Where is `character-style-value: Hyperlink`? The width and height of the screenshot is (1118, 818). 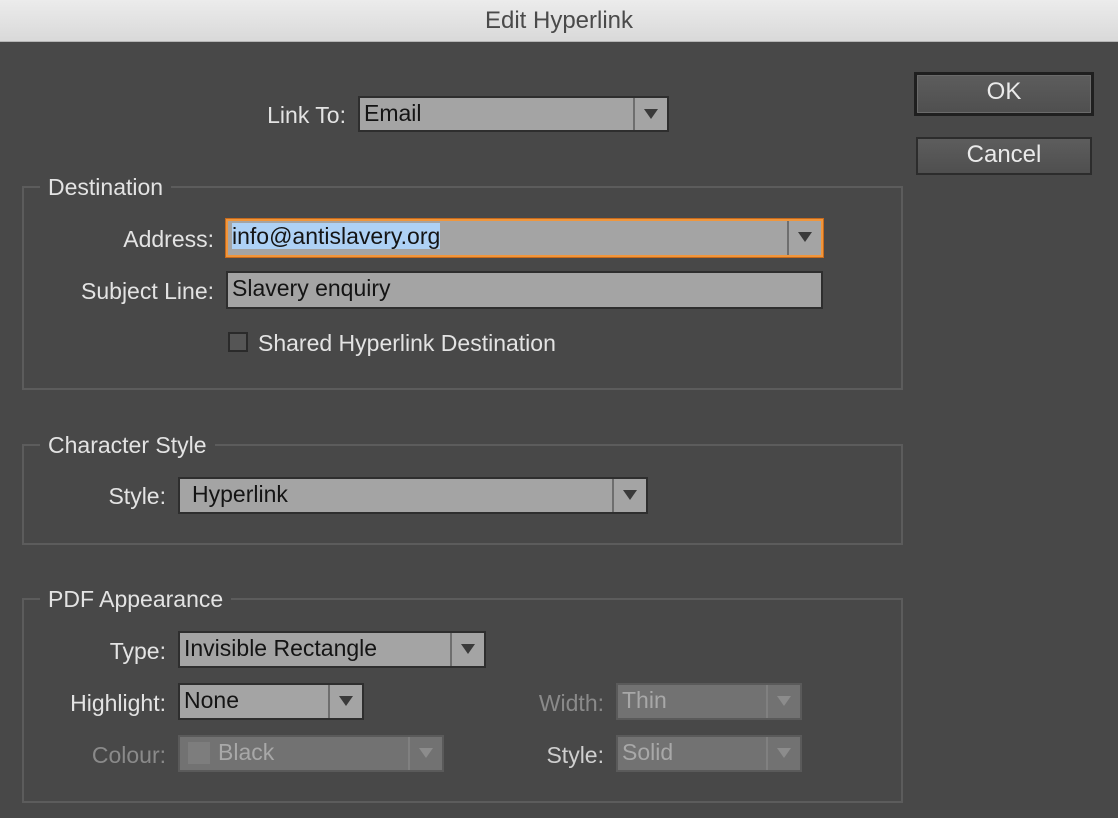
character-style-value: Hyperlink is located at coordinates (240, 494).